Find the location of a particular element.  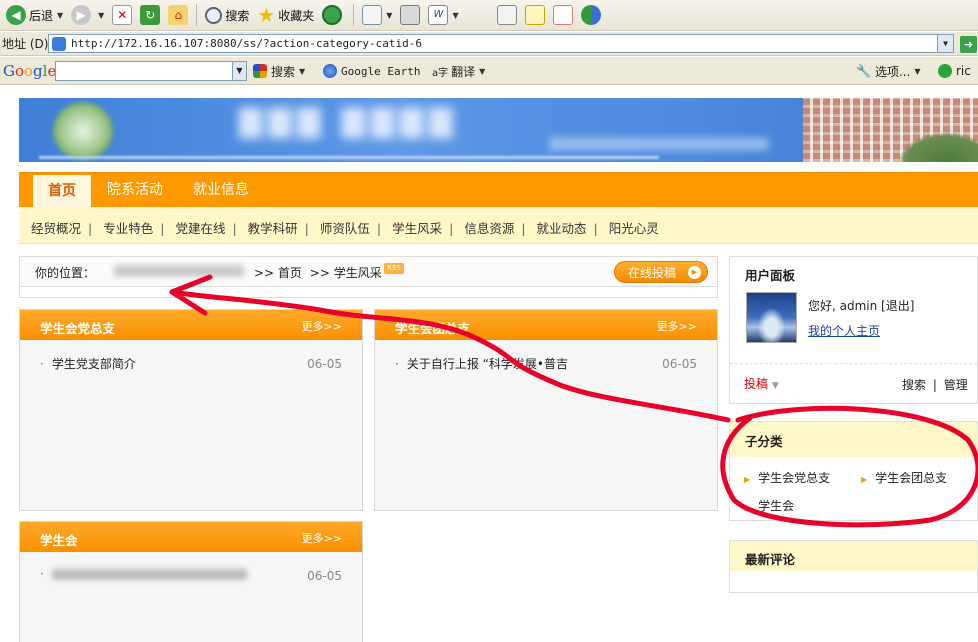

latest-comments-panel: 最新评论 is located at coordinates (853, 566).